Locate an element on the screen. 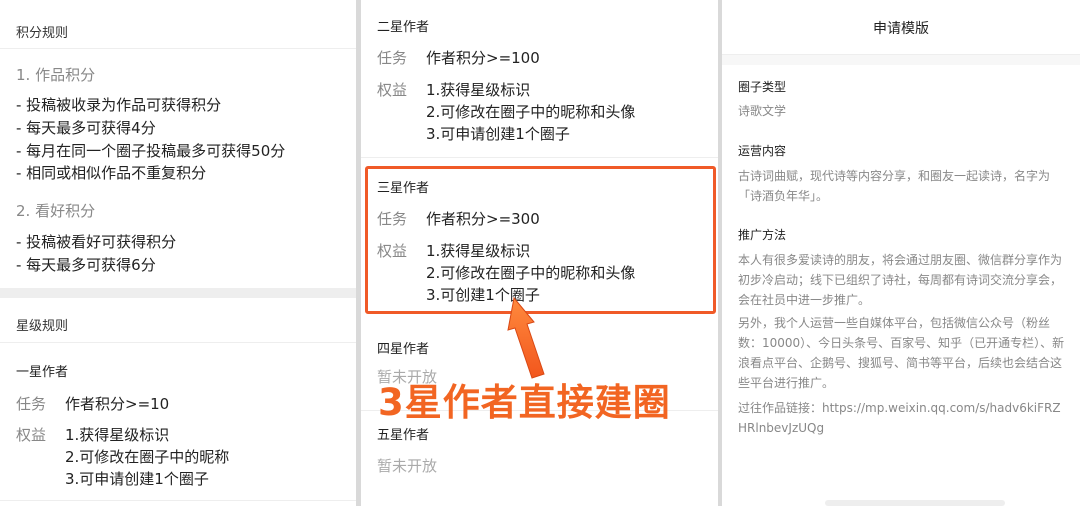  task-value: 作者积分>=100 is located at coordinates (483, 58).